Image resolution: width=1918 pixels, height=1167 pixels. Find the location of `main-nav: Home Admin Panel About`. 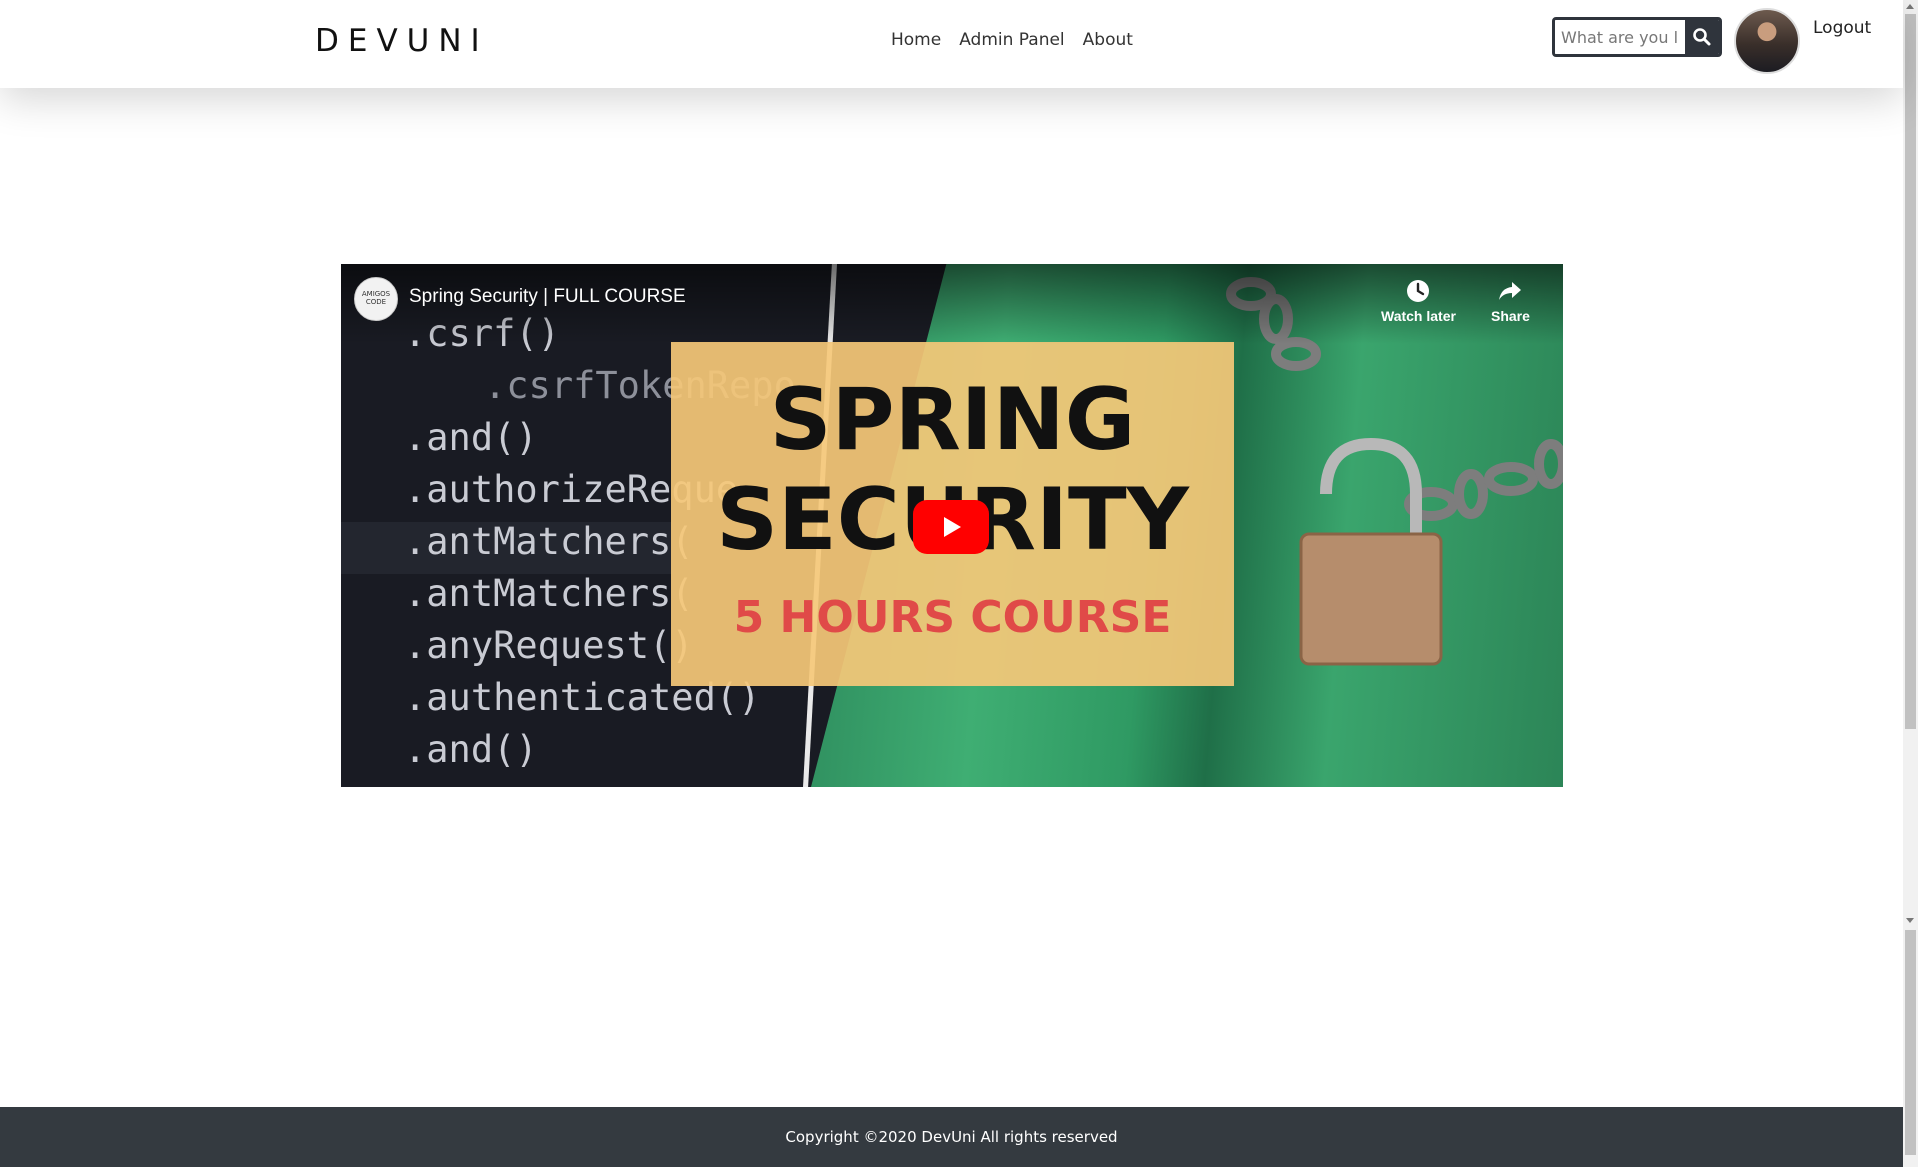

main-nav: Home Admin Panel About is located at coordinates (1012, 40).